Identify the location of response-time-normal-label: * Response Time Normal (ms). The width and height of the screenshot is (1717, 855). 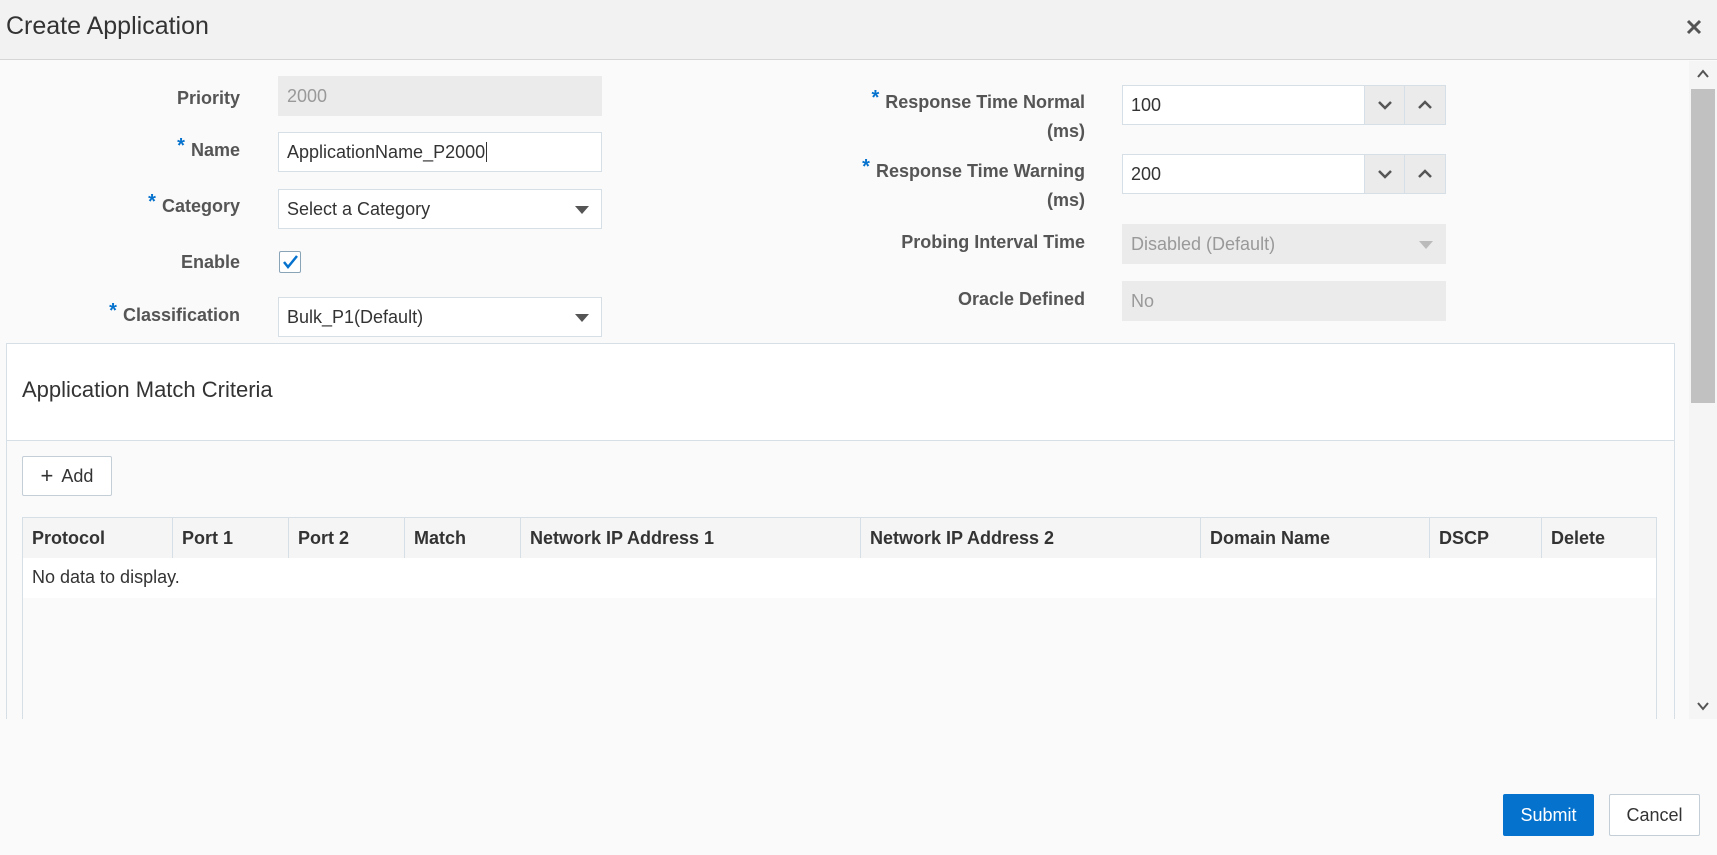
(978, 114).